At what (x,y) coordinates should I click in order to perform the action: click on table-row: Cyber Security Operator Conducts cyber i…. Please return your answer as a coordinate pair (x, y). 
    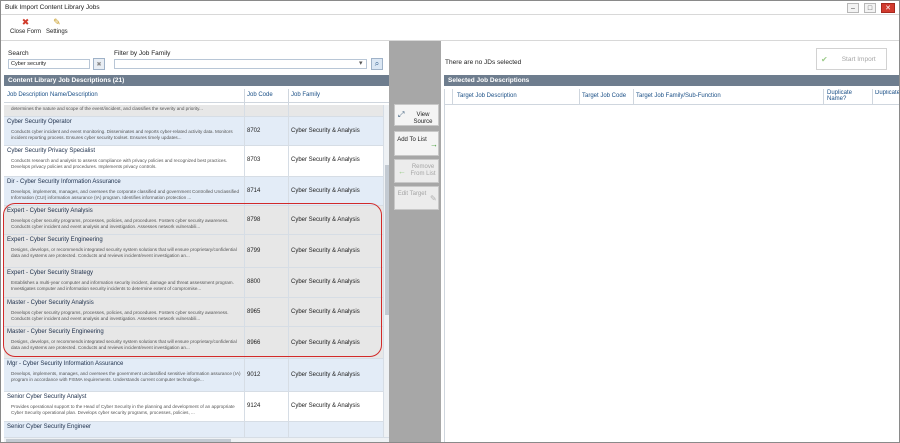
    Looking at the image, I should click on (193, 131).